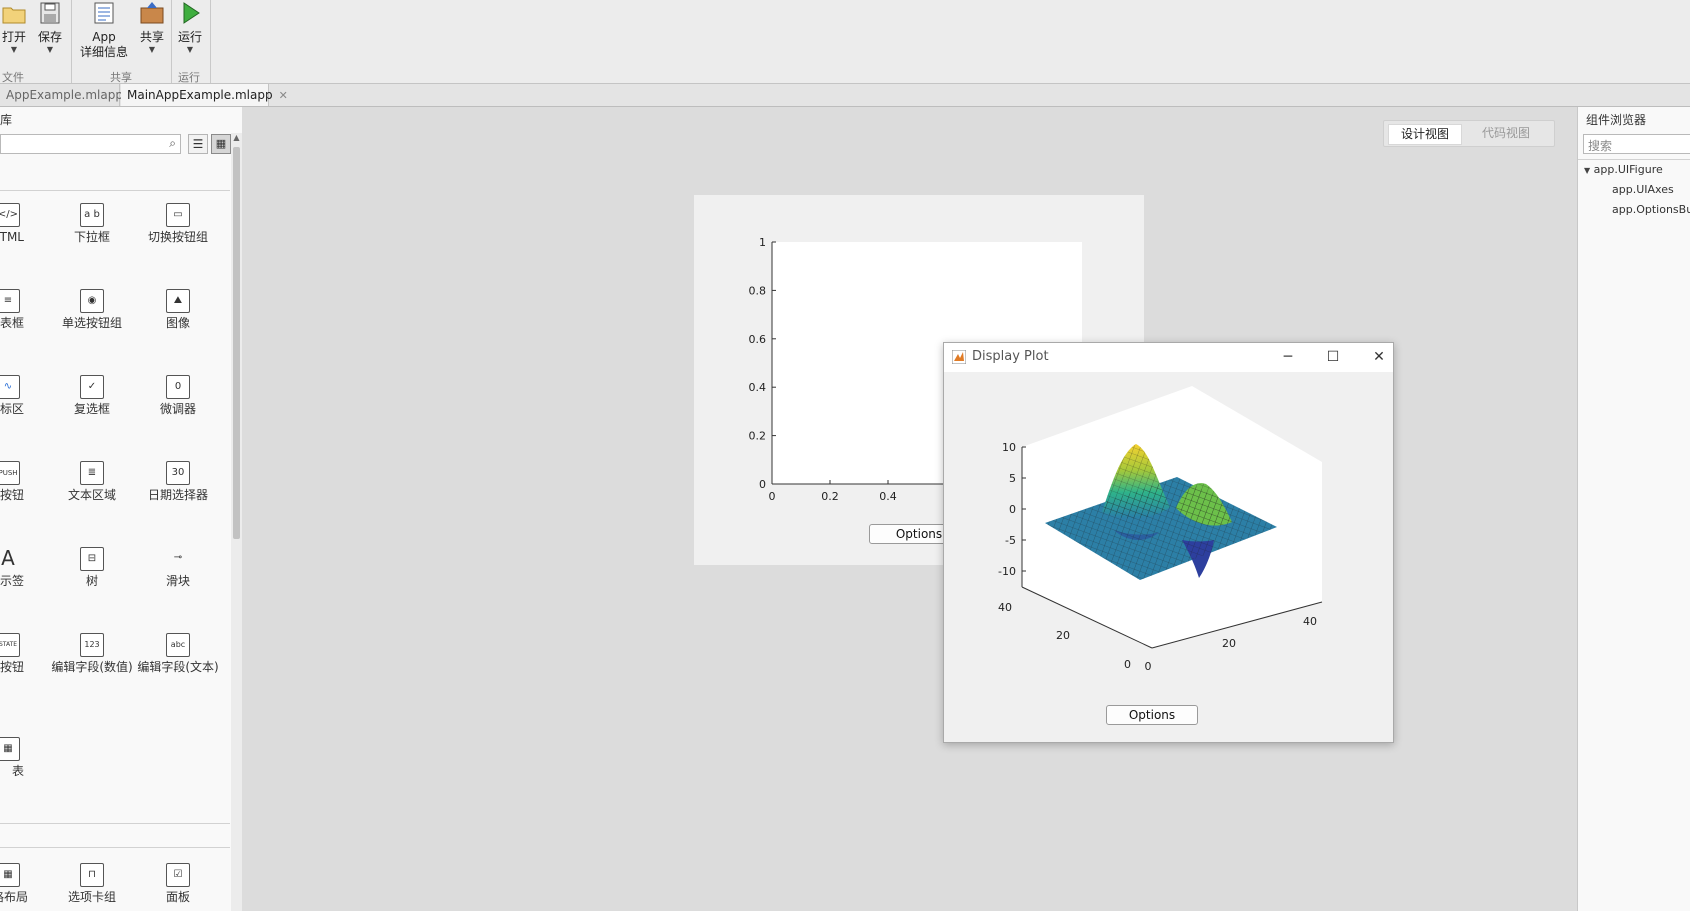  I want to click on library-item-text-area: ≣ 文本区域, so click(92, 482).